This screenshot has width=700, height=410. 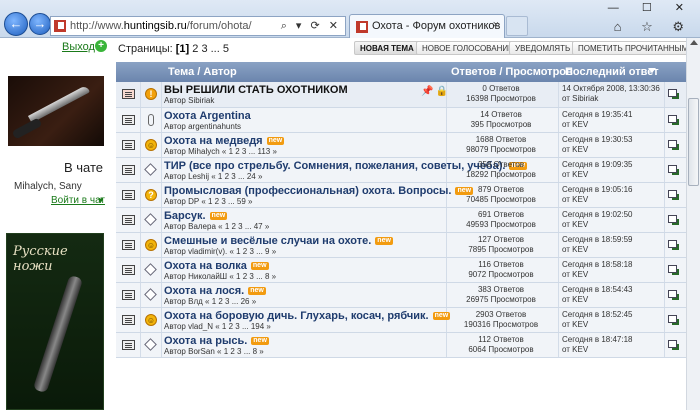 I want to click on topic-author-name: Автор BorSan, so click(x=189, y=351).